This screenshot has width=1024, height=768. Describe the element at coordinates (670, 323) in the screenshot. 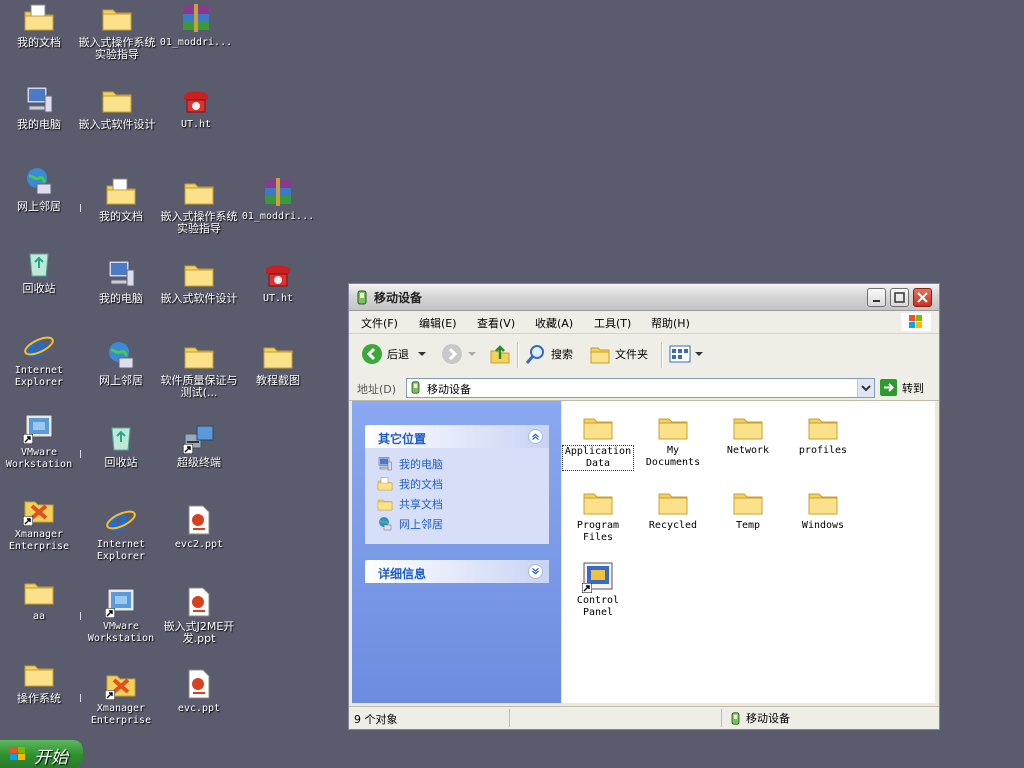

I see `menu-help: 帮助(H)` at that location.